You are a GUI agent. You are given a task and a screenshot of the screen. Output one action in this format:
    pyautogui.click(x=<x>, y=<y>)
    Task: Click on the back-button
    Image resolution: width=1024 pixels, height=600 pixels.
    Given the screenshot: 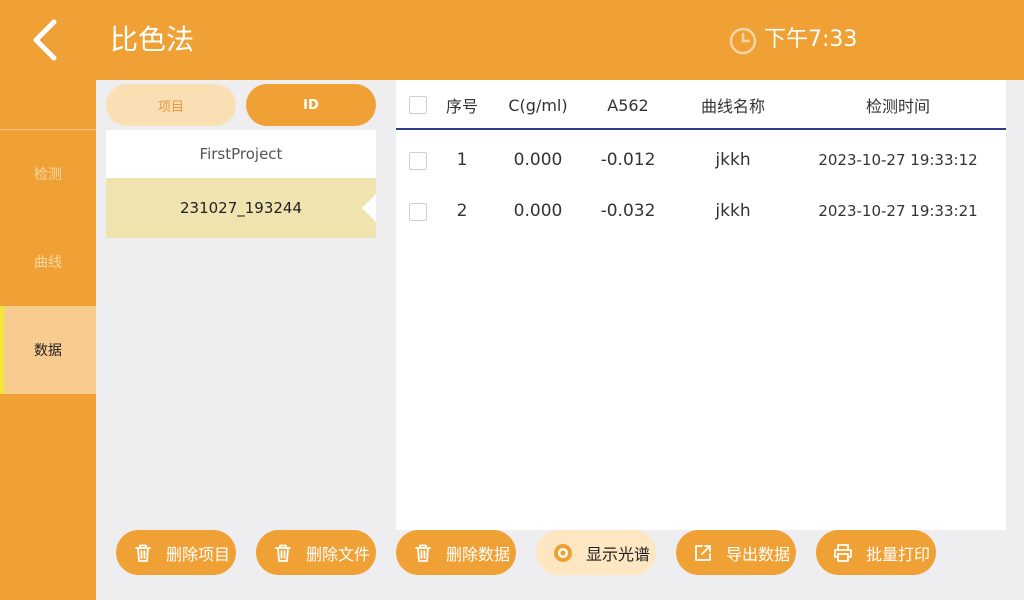 What is the action you would take?
    pyautogui.click(x=46, y=40)
    